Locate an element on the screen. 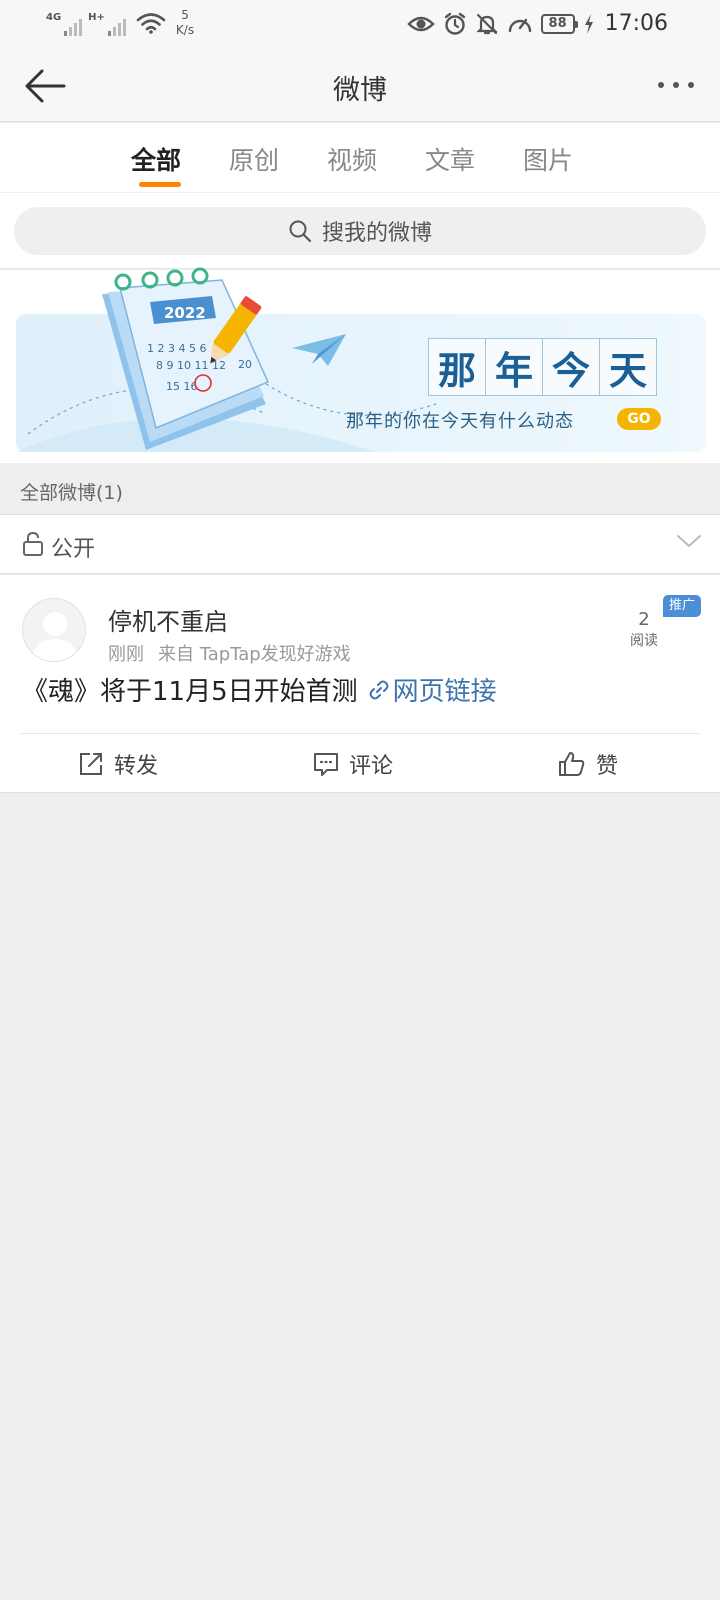 This screenshot has width=720, height=1600. thumbs-up-icon is located at coordinates (572, 764).